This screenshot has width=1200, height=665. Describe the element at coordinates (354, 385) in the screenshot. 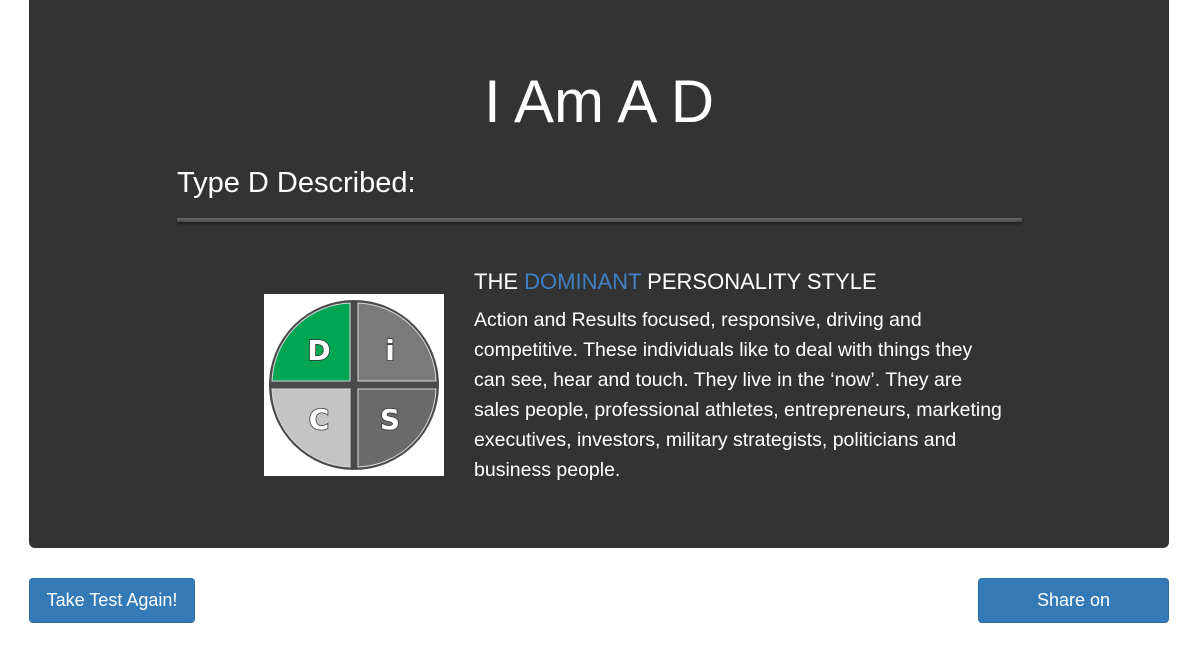

I see `disc-chart-image: D i C S` at that location.